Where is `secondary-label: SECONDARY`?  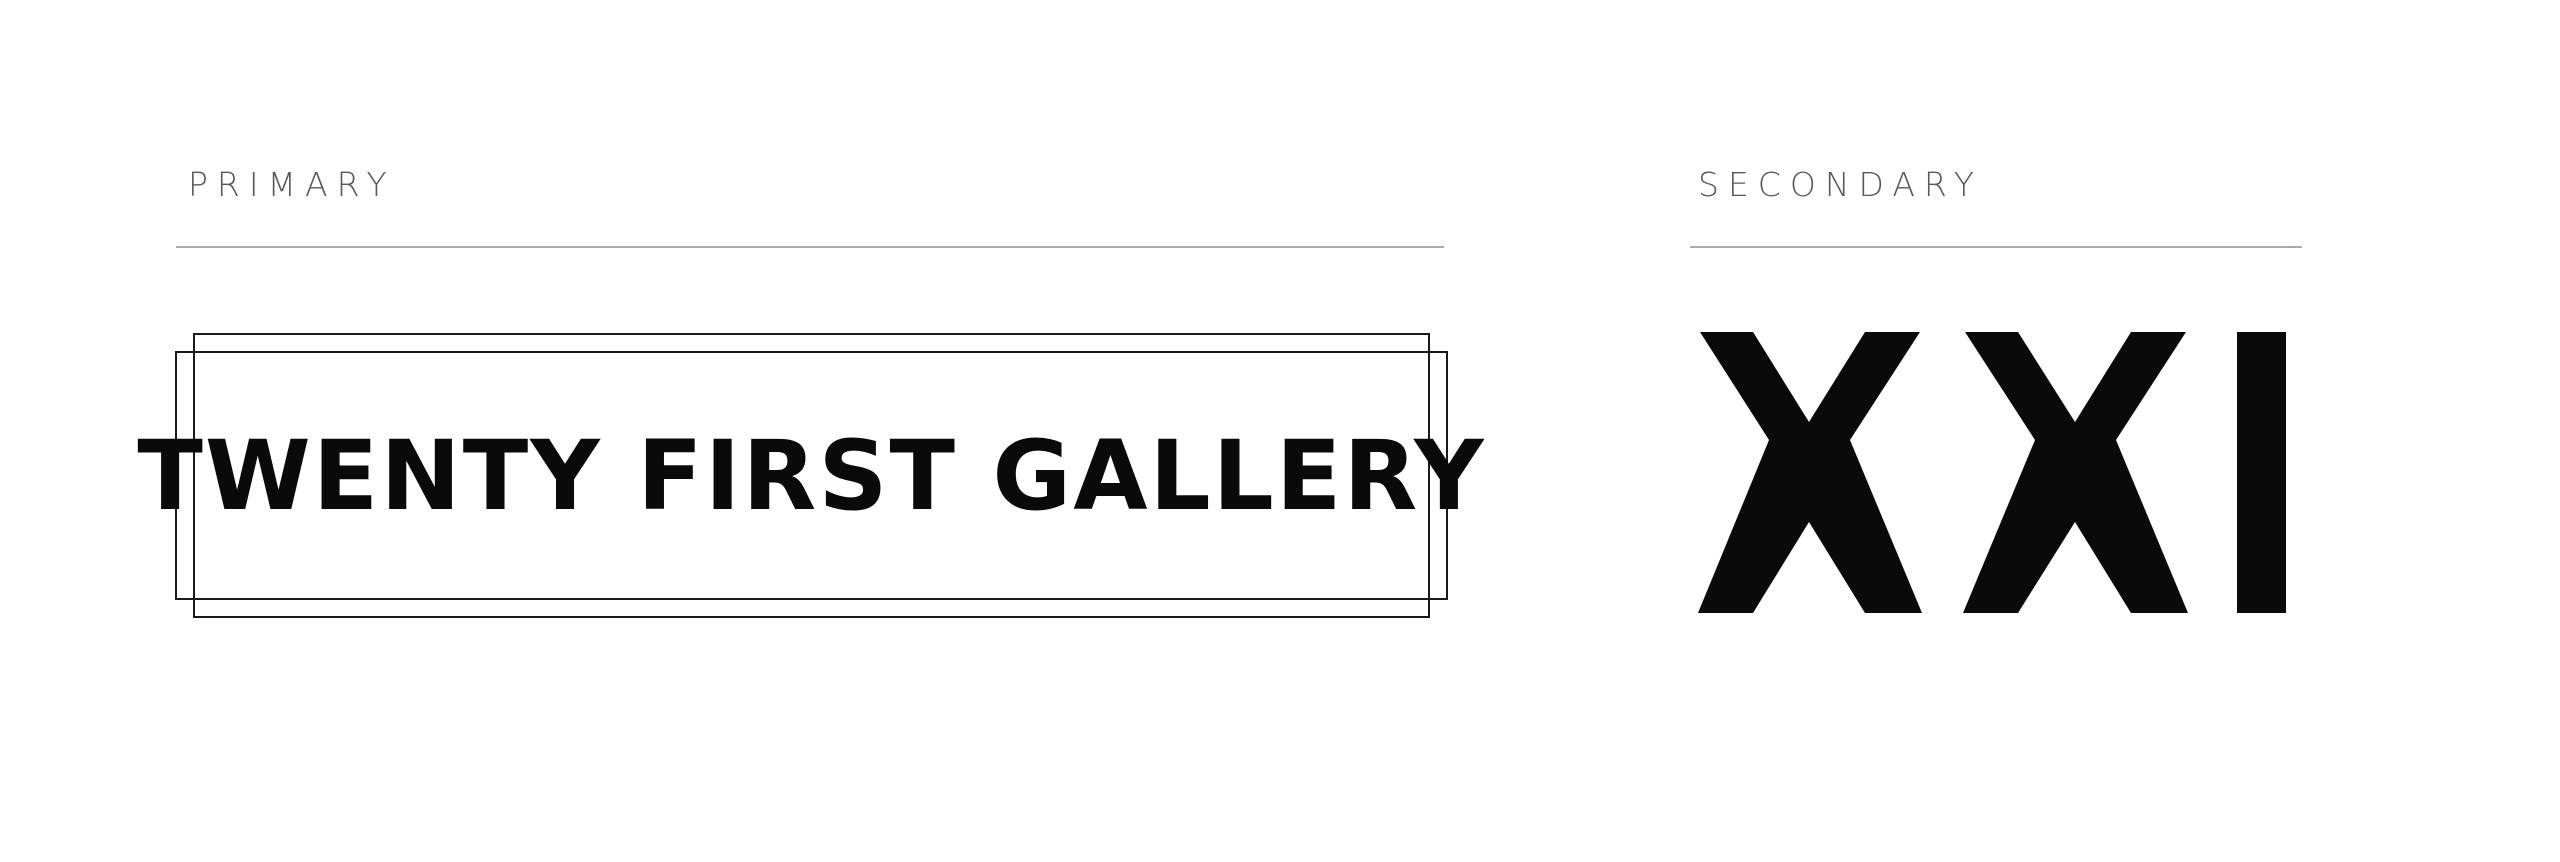
secondary-label: SECONDARY is located at coordinates (1840, 184).